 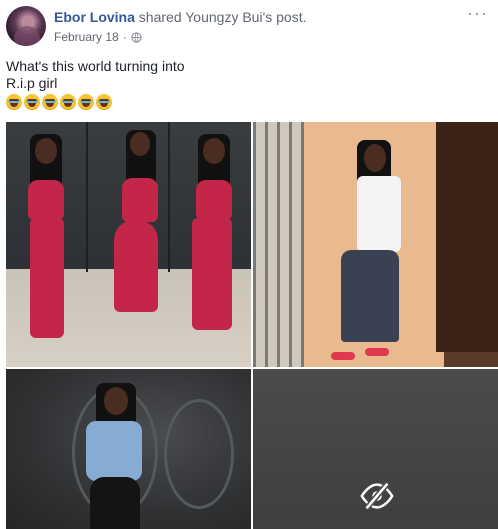 I want to click on figure-shirt, so click(x=379, y=214).